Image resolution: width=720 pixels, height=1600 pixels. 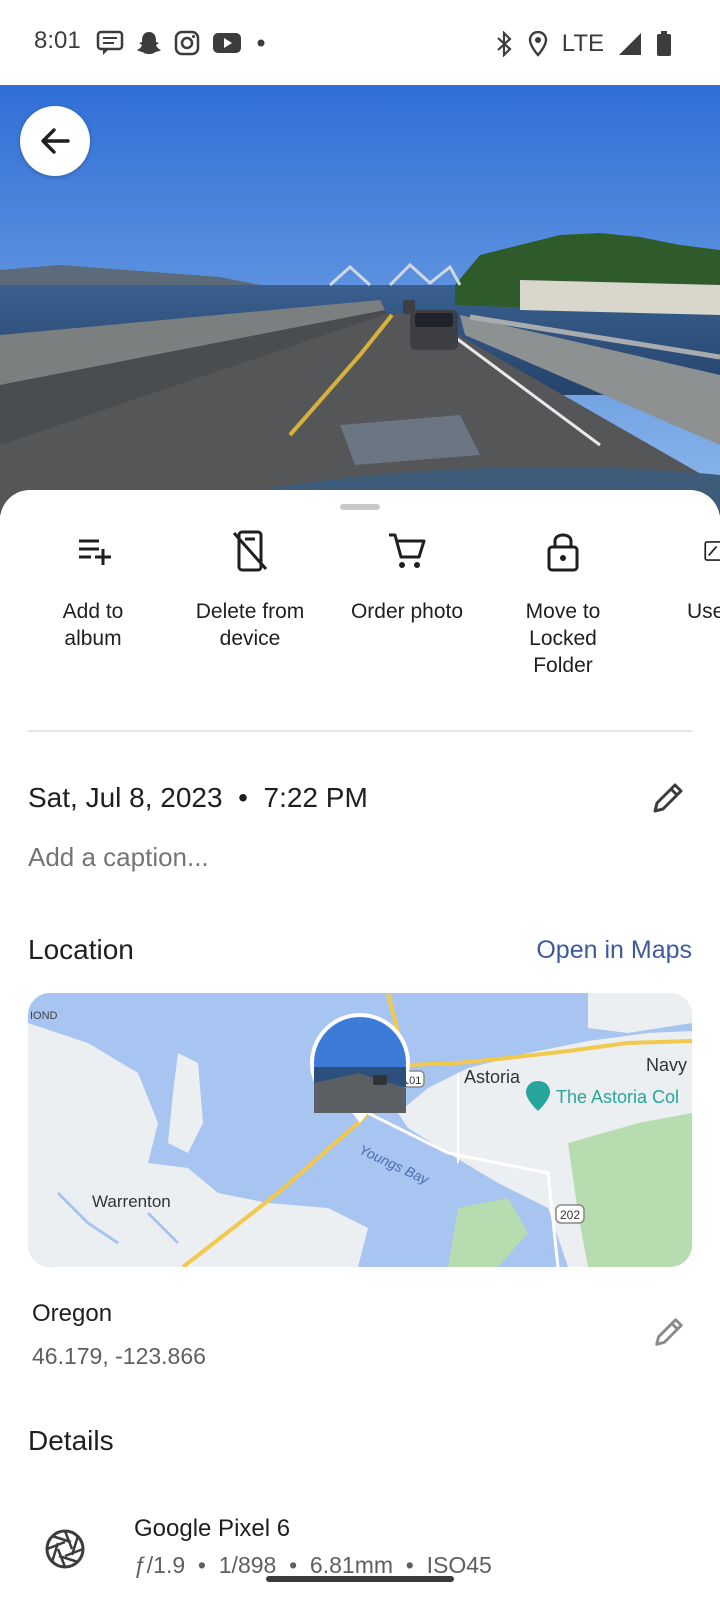 What do you see at coordinates (360, 1579) in the screenshot?
I see `gesture-nav-bar` at bounding box center [360, 1579].